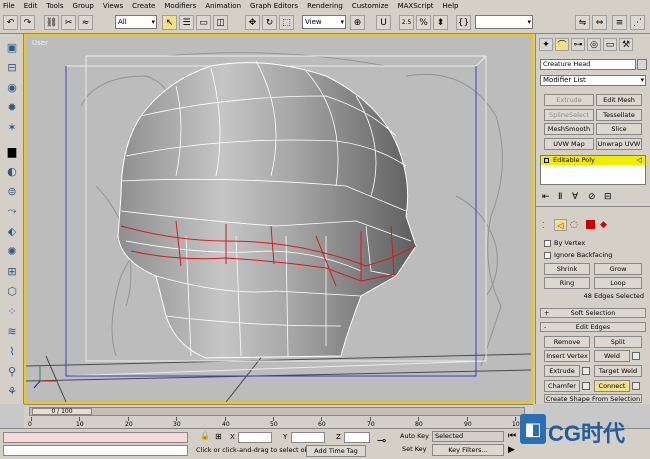 This screenshot has height=459, width=650. I want to click on create-light-icon: ✹, so click(12, 107).